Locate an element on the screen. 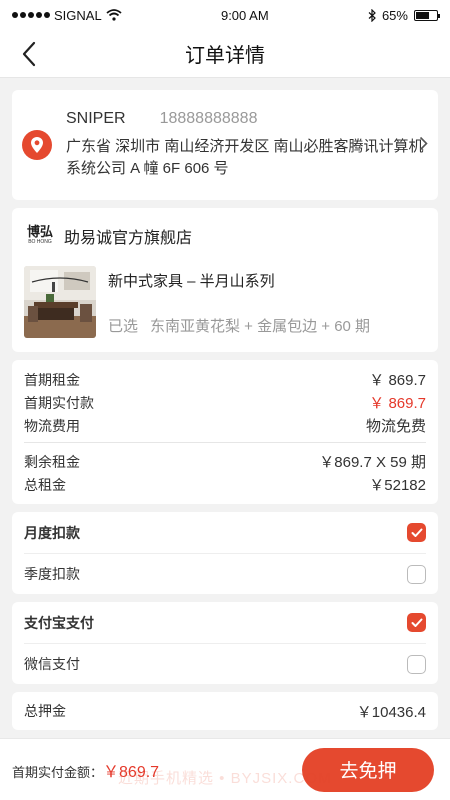 The height and width of the screenshot is (800, 450). deposit-card: 总押金 ￥10436.4 is located at coordinates (225, 711).